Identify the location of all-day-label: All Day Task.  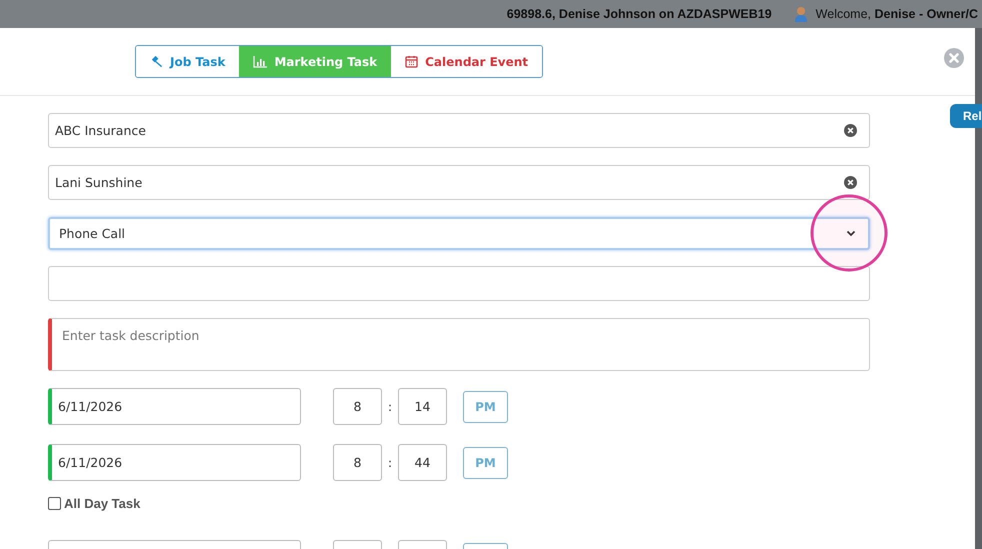
(102, 503).